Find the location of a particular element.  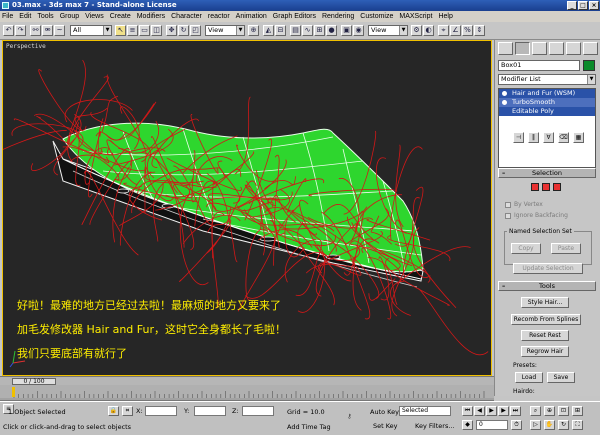

selection-filter-dropdown: All ▼ is located at coordinates (91, 30).